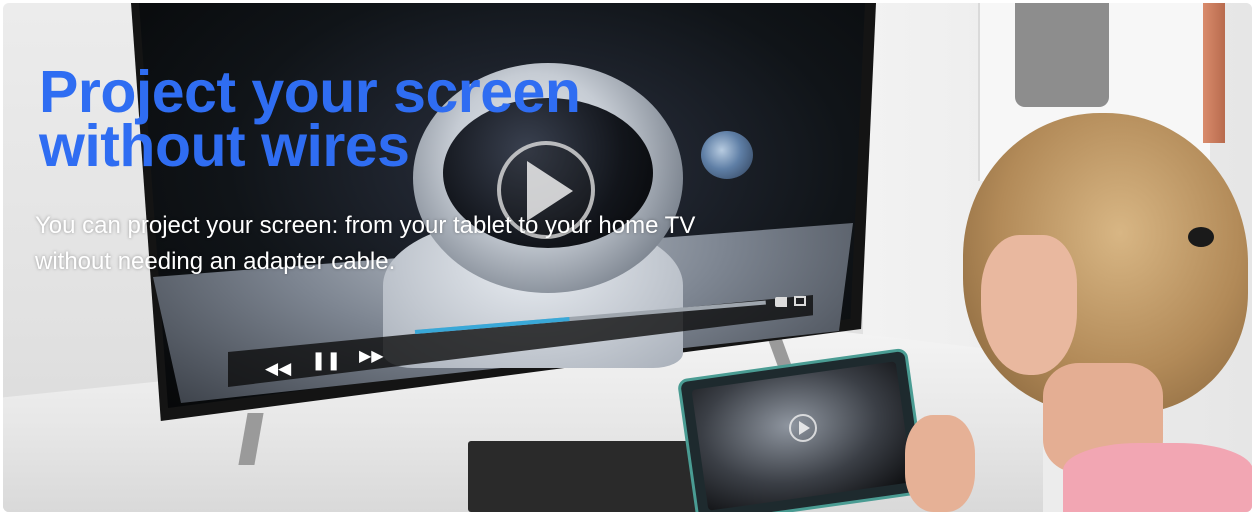  Describe the element at coordinates (326, 360) in the screenshot. I see `pause-icon: ❚❚` at that location.